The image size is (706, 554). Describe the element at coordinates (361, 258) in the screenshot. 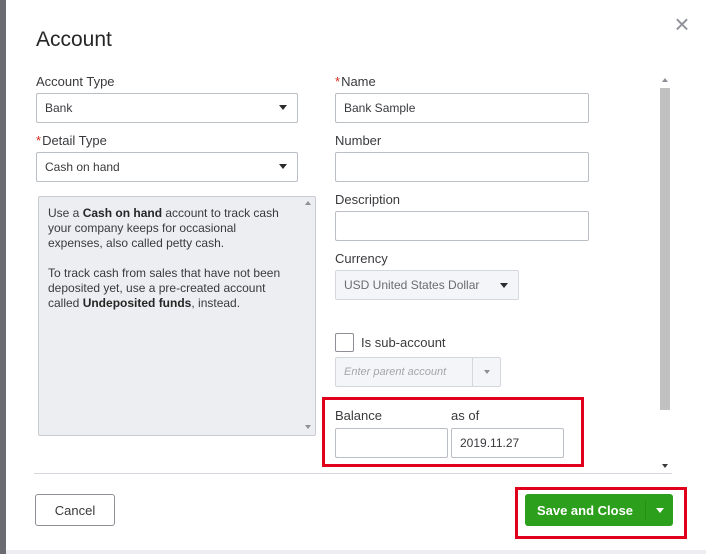

I see `currency-label: Currency` at that location.